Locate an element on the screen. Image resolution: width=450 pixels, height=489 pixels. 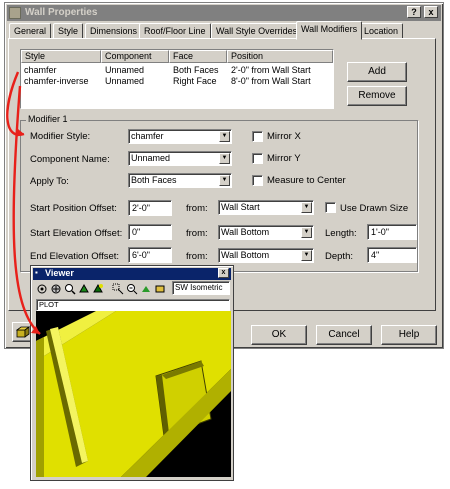
viewer-title-bar: ▪ Viewer x is located at coordinates (132, 274).